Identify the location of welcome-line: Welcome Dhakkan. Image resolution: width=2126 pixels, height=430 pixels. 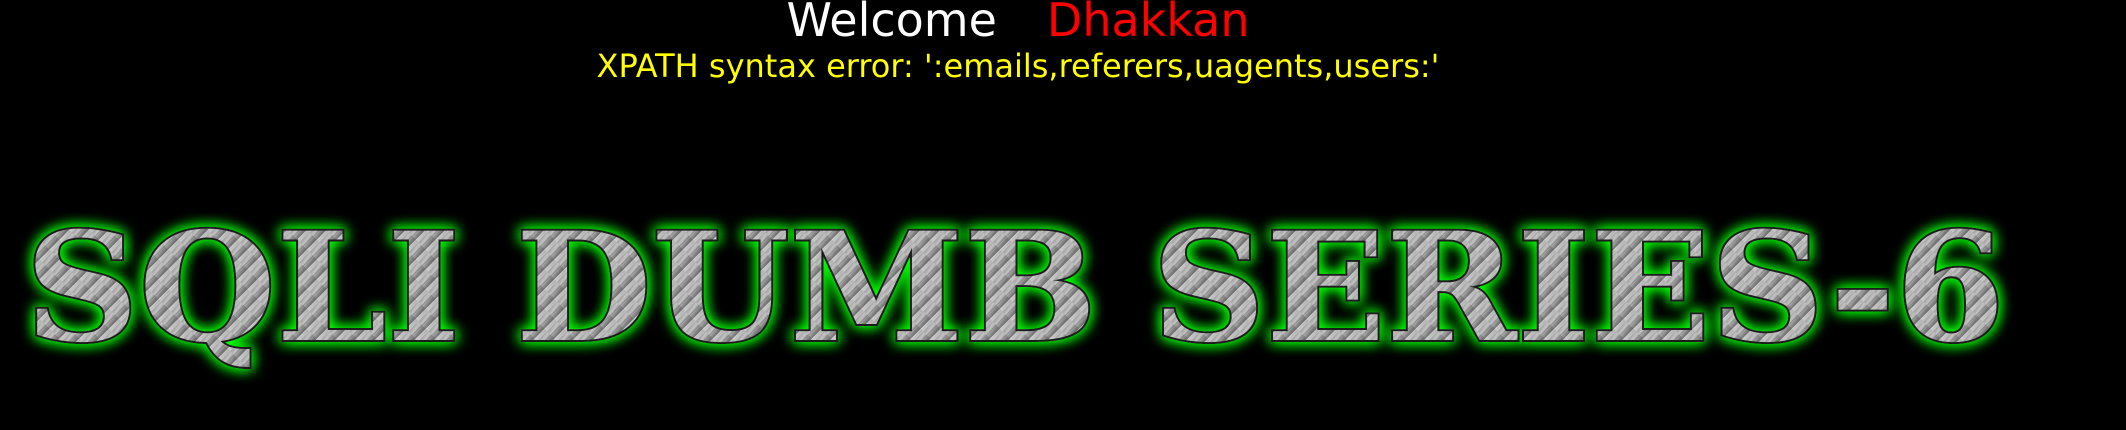
(1018, 23).